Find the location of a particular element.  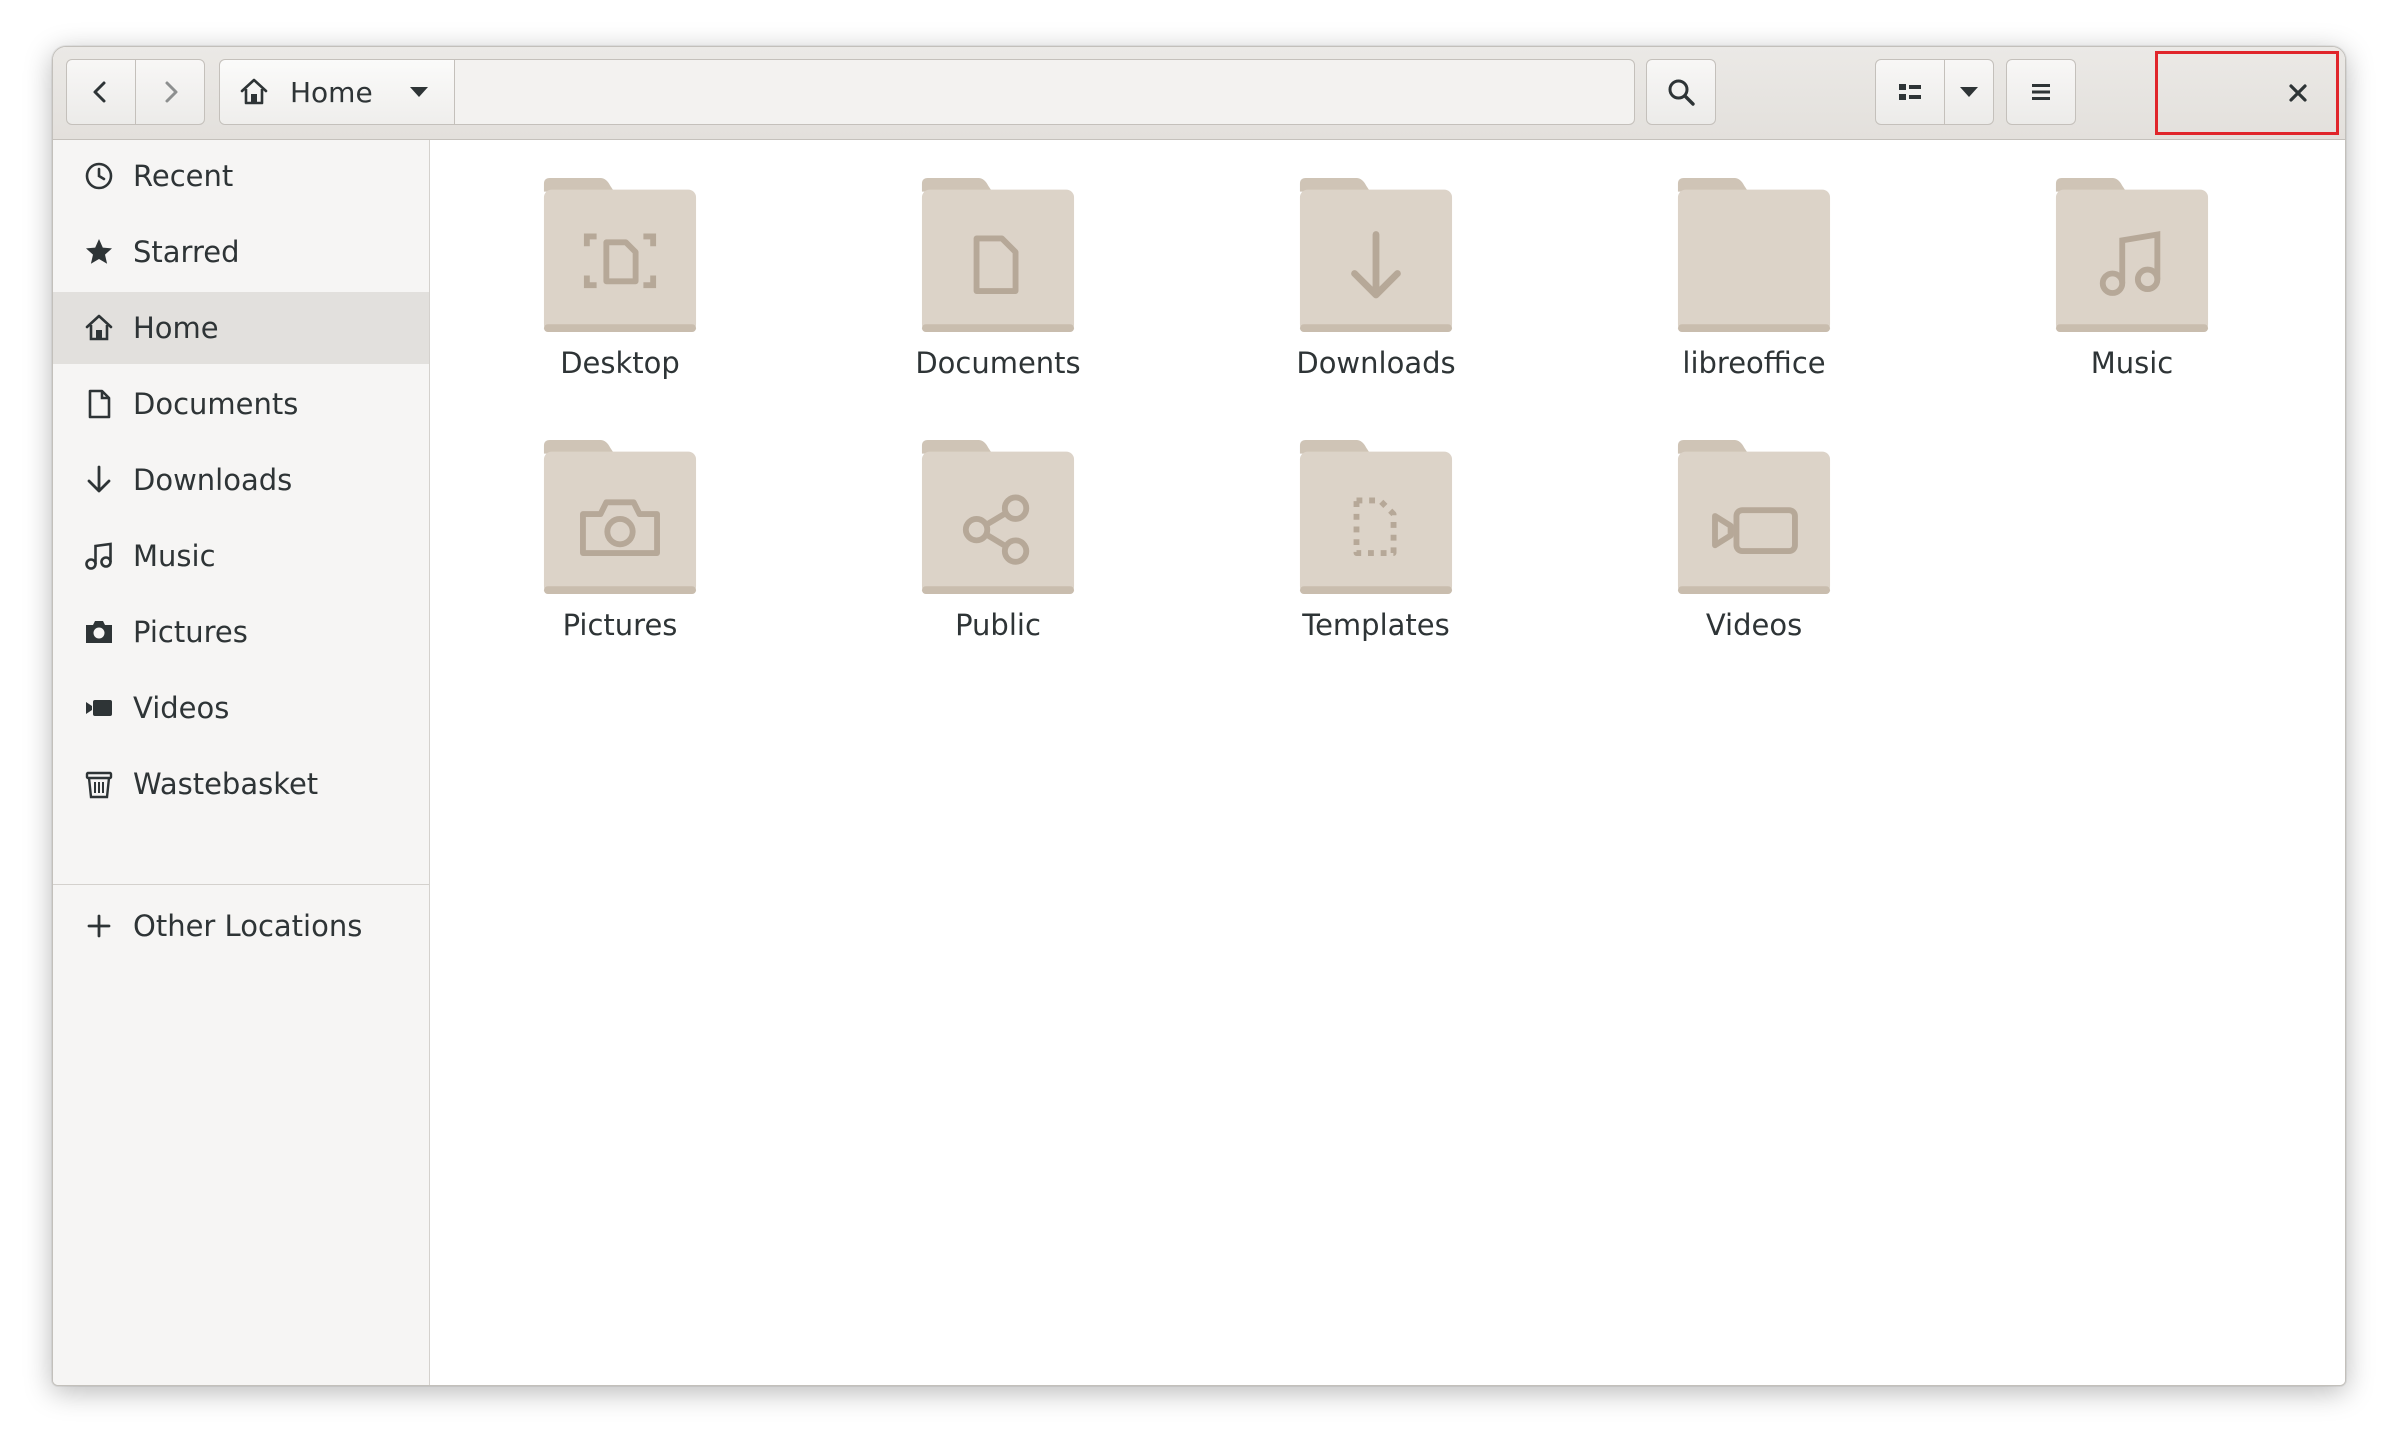

path-crumb-label: Home is located at coordinates (331, 92).